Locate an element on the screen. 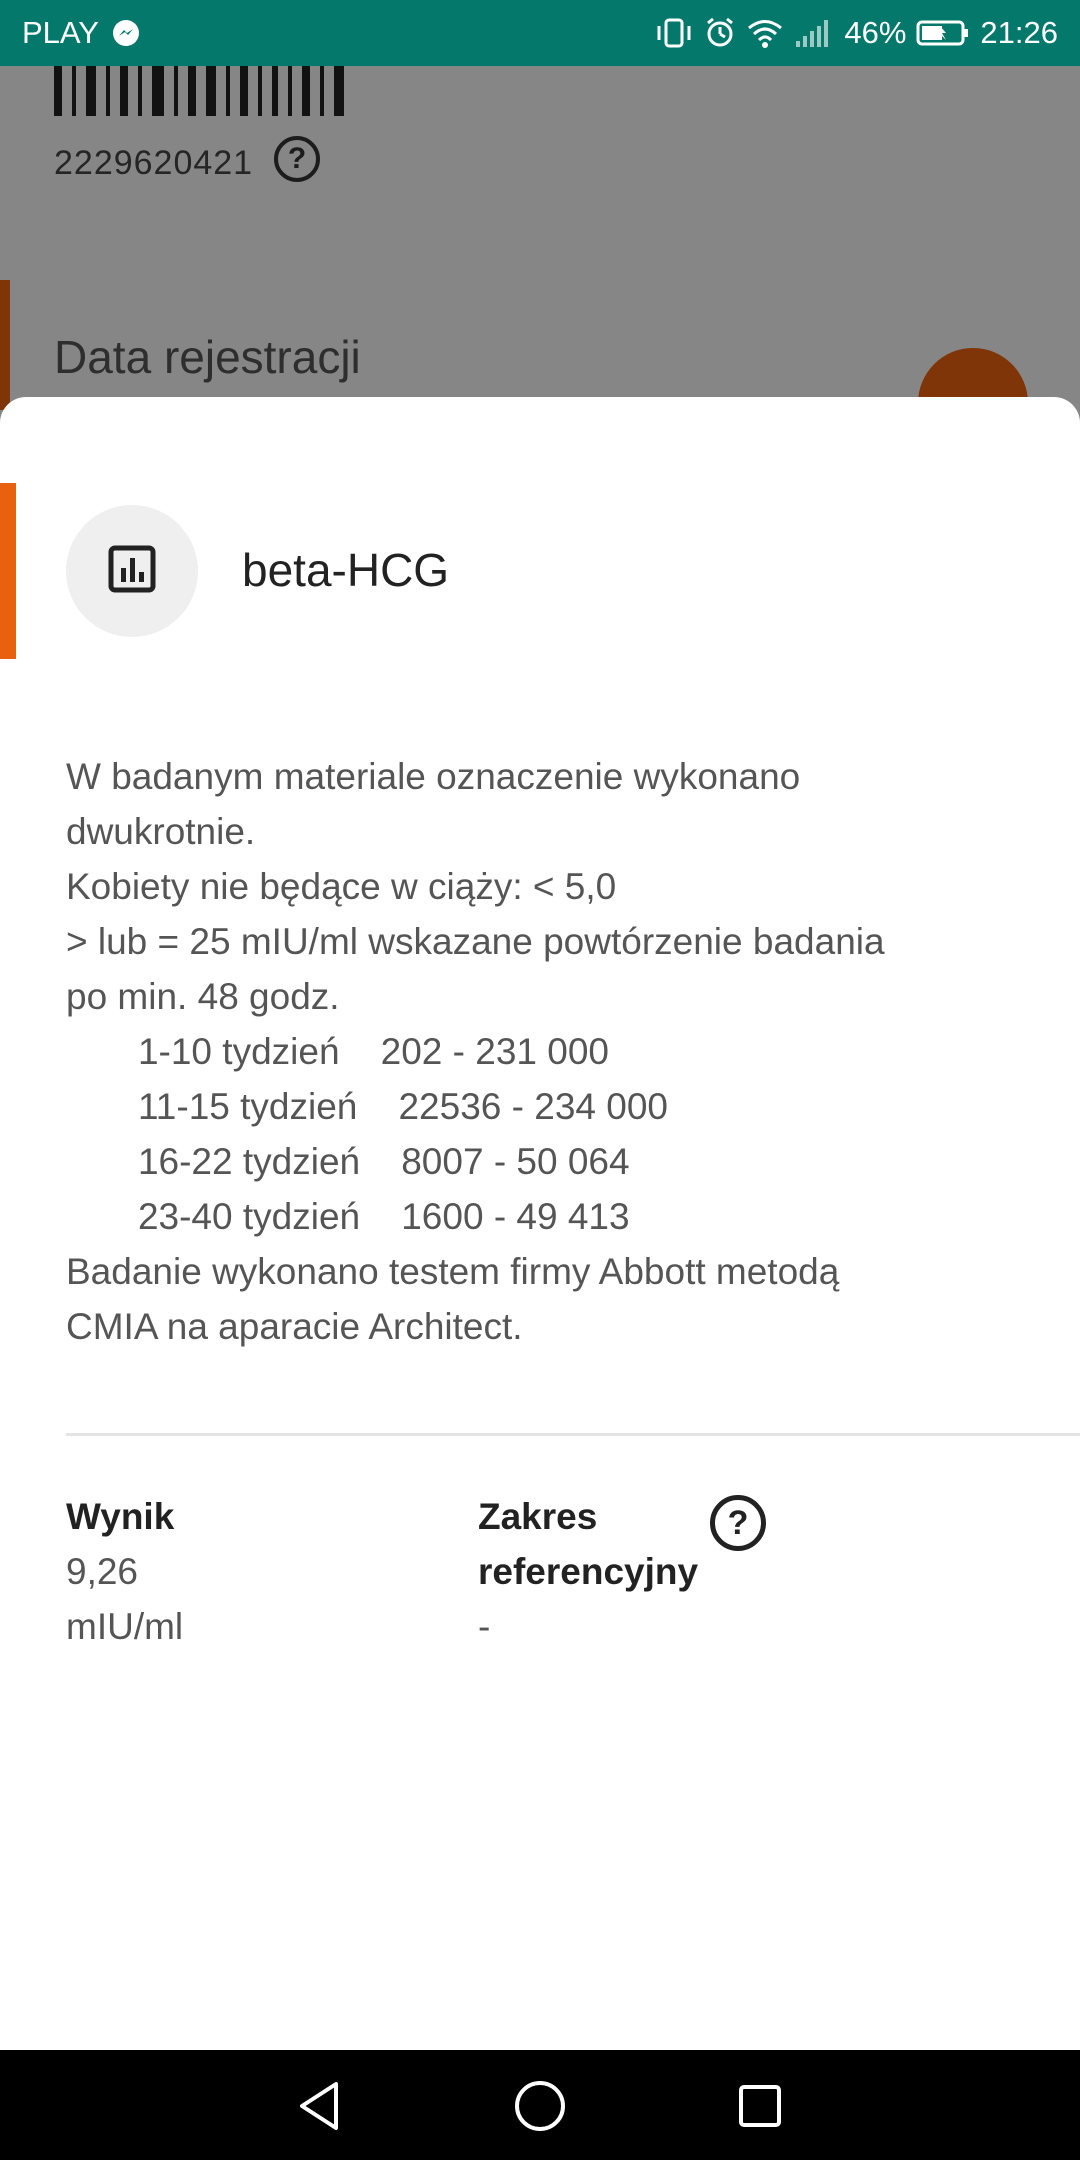 The width and height of the screenshot is (1080, 2160). description-line: Kobiety nie będące w ciąży: < 5,0 is located at coordinates (341, 886).